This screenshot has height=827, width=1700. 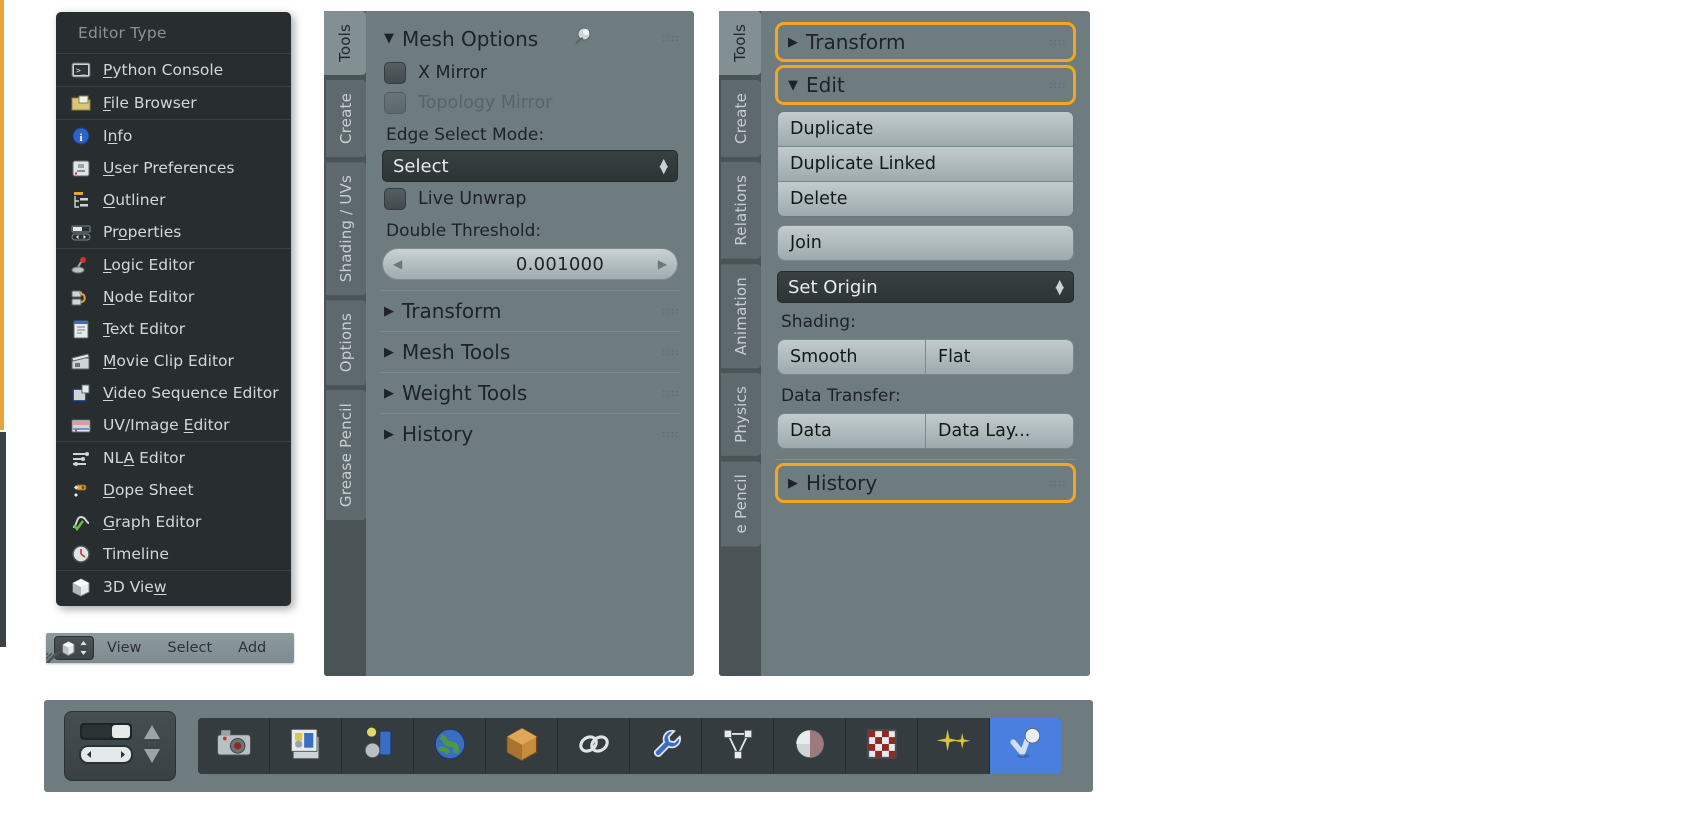 I want to click on tab-label: Options, so click(x=346, y=343).